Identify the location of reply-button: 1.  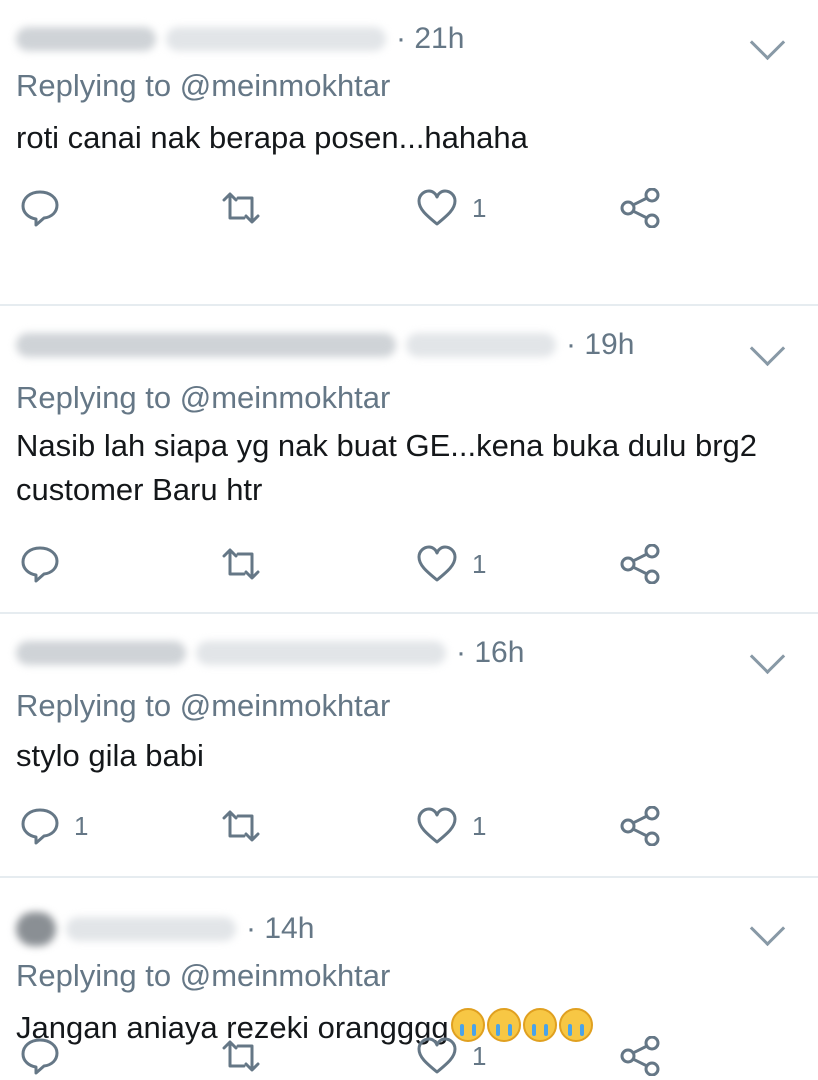
(54, 826).